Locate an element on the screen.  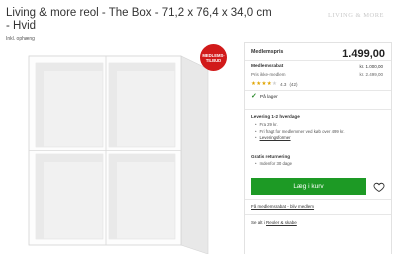
see-all-category: Se alt i Reoler & skabe is located at coordinates (274, 222).